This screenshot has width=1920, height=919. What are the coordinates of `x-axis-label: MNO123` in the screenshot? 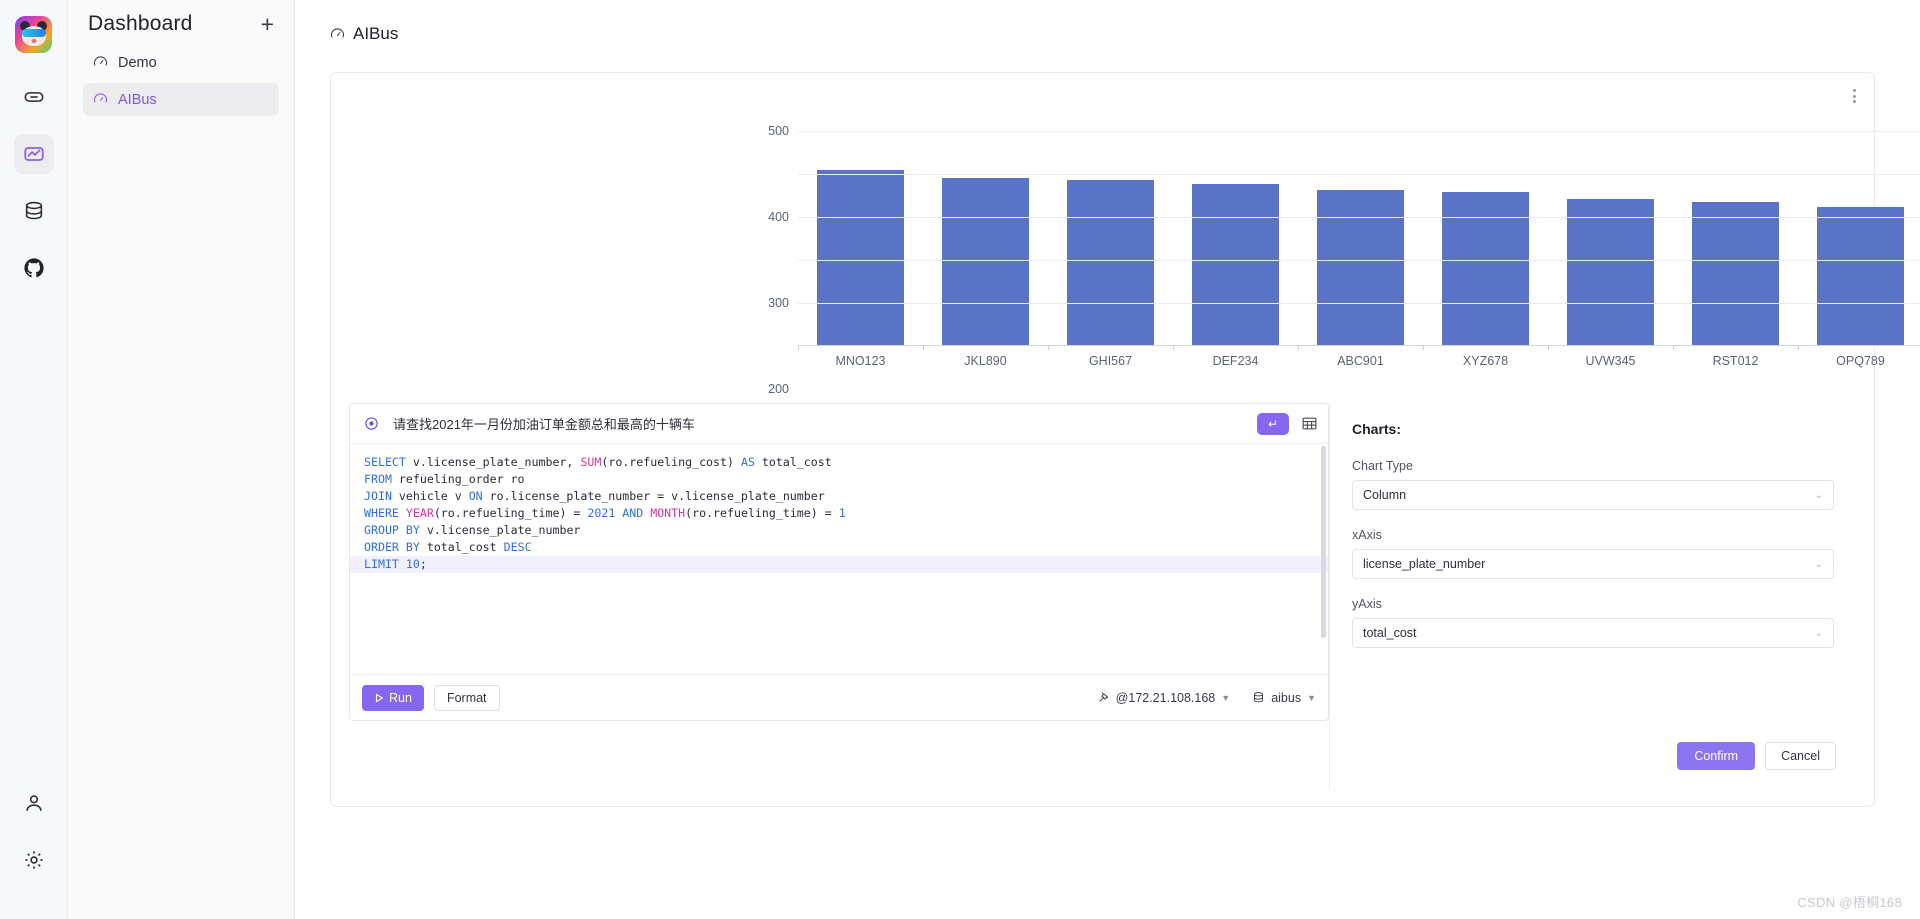 It's located at (860, 361).